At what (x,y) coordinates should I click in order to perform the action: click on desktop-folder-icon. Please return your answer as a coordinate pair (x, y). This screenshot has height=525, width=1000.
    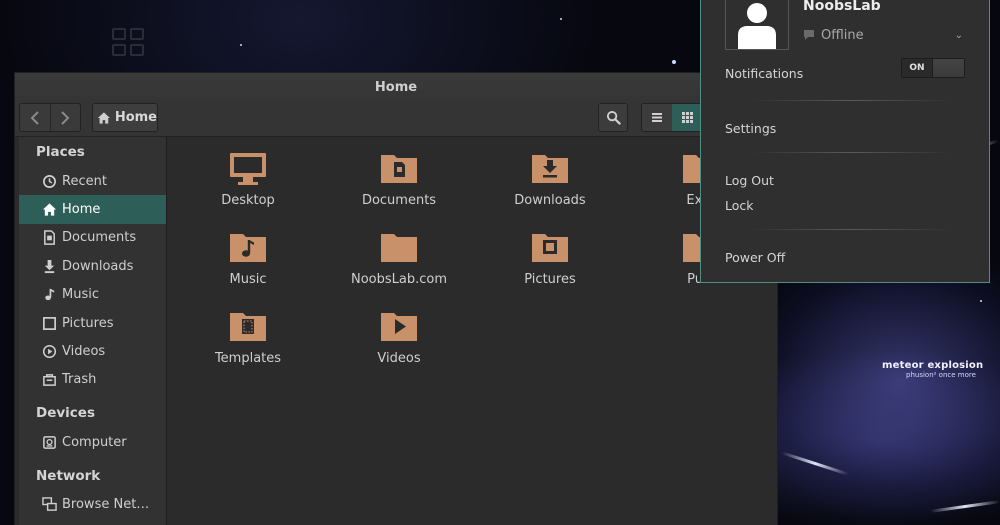
    Looking at the image, I should click on (248, 169).